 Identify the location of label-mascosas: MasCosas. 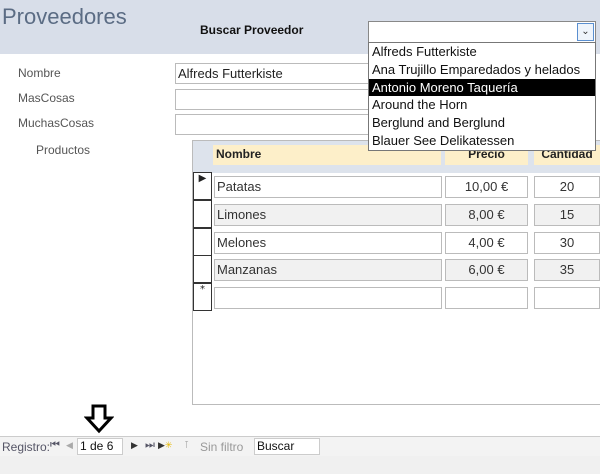
(46, 98).